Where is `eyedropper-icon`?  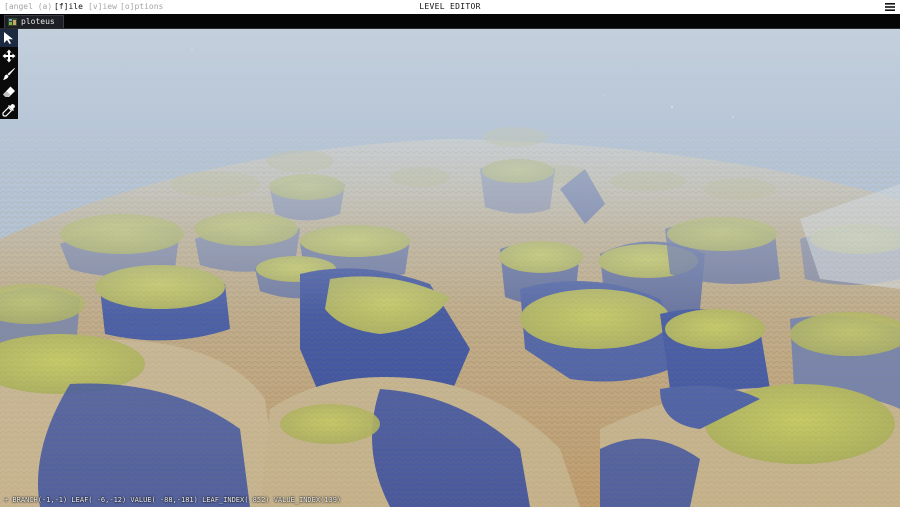
eyedropper-icon is located at coordinates (8, 110).